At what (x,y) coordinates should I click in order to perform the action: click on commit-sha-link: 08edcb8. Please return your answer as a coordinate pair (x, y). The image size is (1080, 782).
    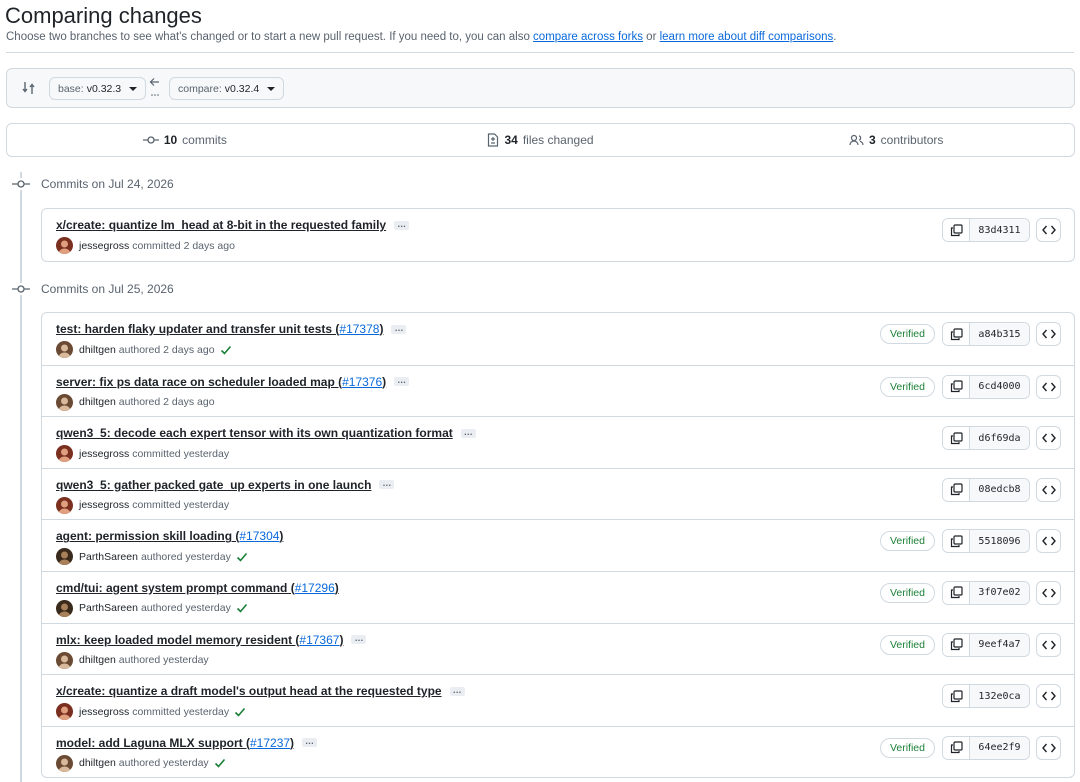
    Looking at the image, I should click on (999, 489).